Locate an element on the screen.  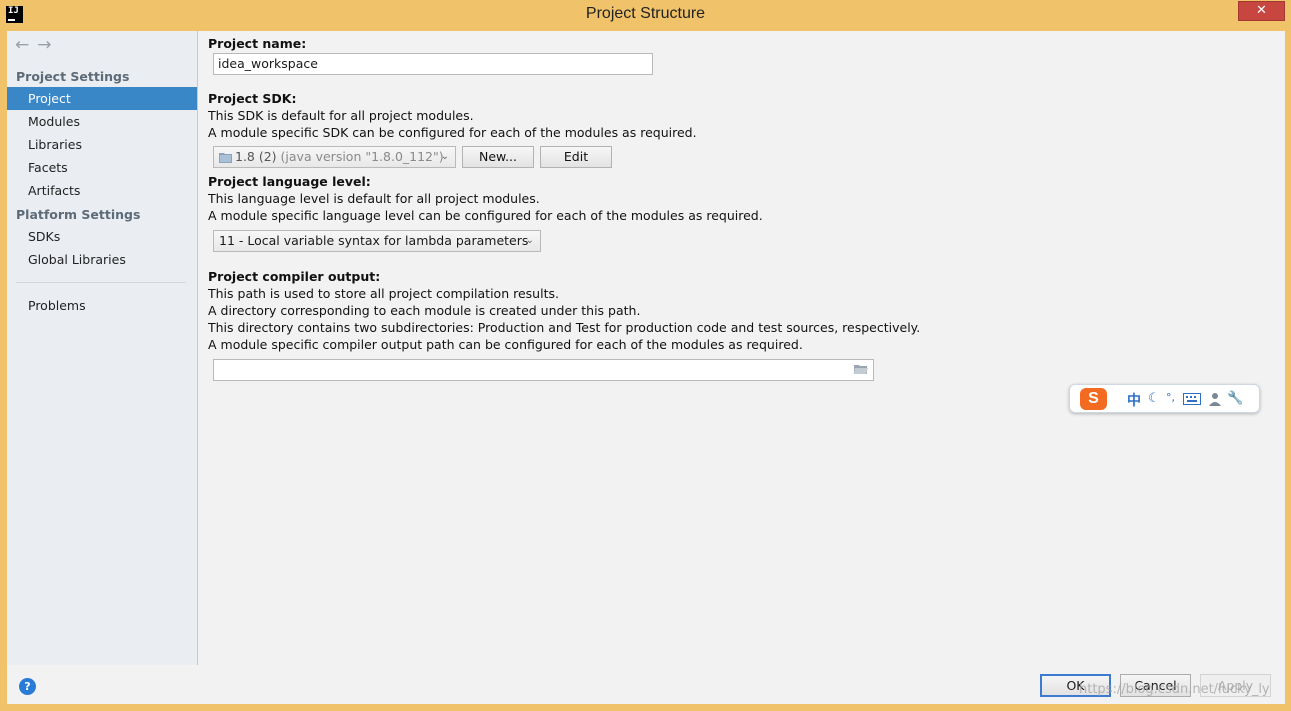
sdk-version-detail: (java version "1.8.0_112") is located at coordinates (362, 156).